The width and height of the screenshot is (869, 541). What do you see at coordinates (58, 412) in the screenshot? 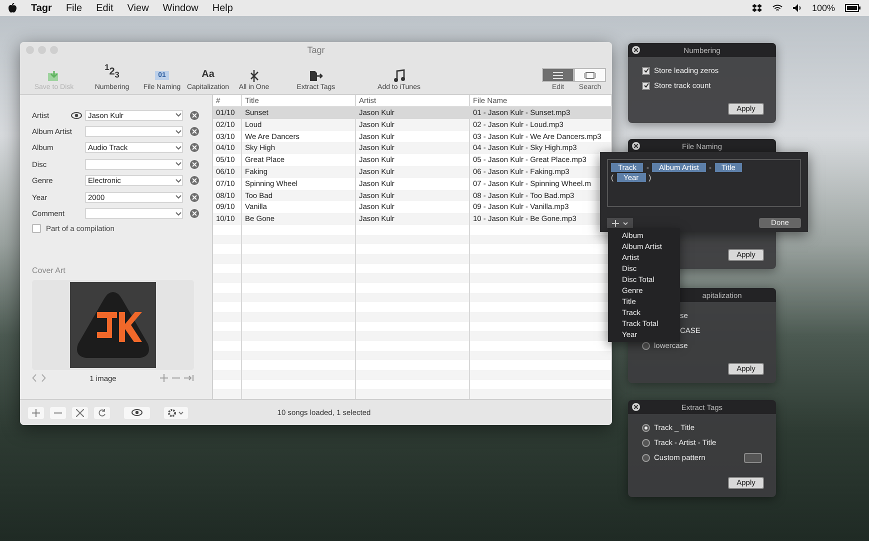
I see `remove-button` at bounding box center [58, 412].